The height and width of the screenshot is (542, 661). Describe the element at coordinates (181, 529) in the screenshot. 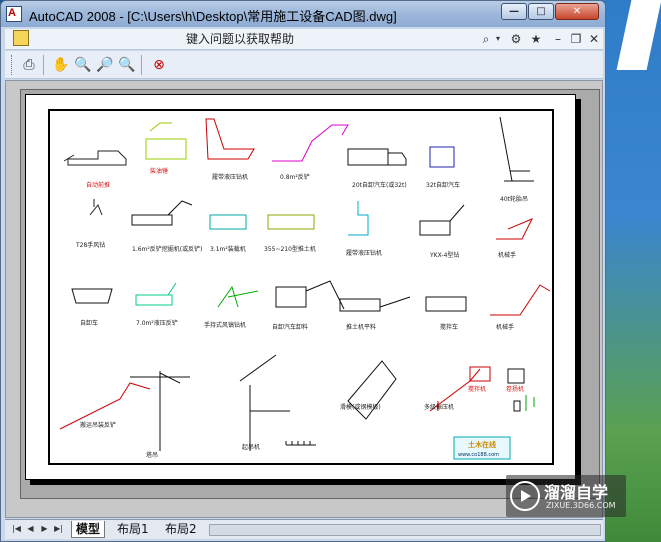

I see `tab-layout2: 布局2` at that location.